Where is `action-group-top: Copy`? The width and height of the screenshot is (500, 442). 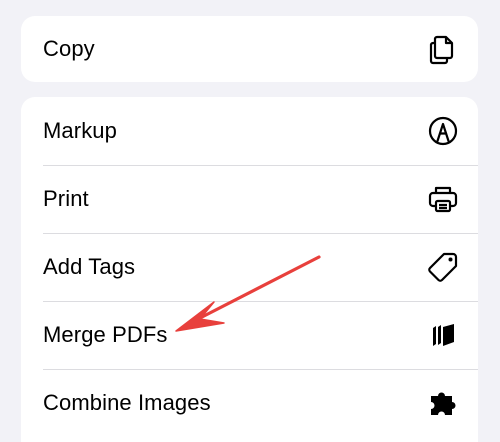 action-group-top: Copy is located at coordinates (249, 49).